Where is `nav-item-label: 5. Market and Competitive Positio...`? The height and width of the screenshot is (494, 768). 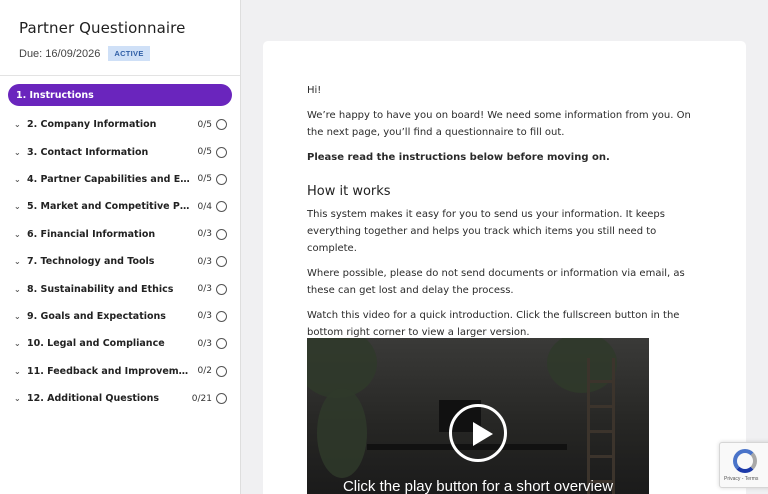
nav-item-label: 5. Market and Competitive Positio... is located at coordinates (110, 207).